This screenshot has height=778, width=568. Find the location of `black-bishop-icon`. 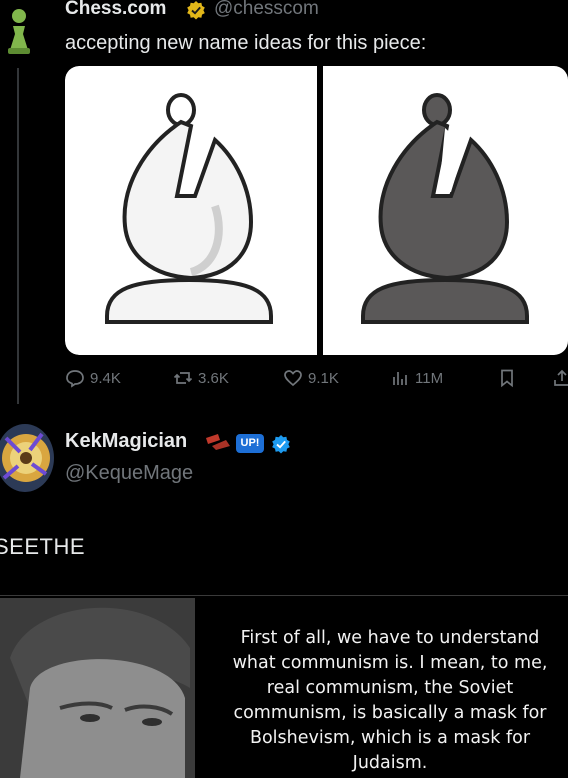

black-bishop-icon is located at coordinates (445, 208).